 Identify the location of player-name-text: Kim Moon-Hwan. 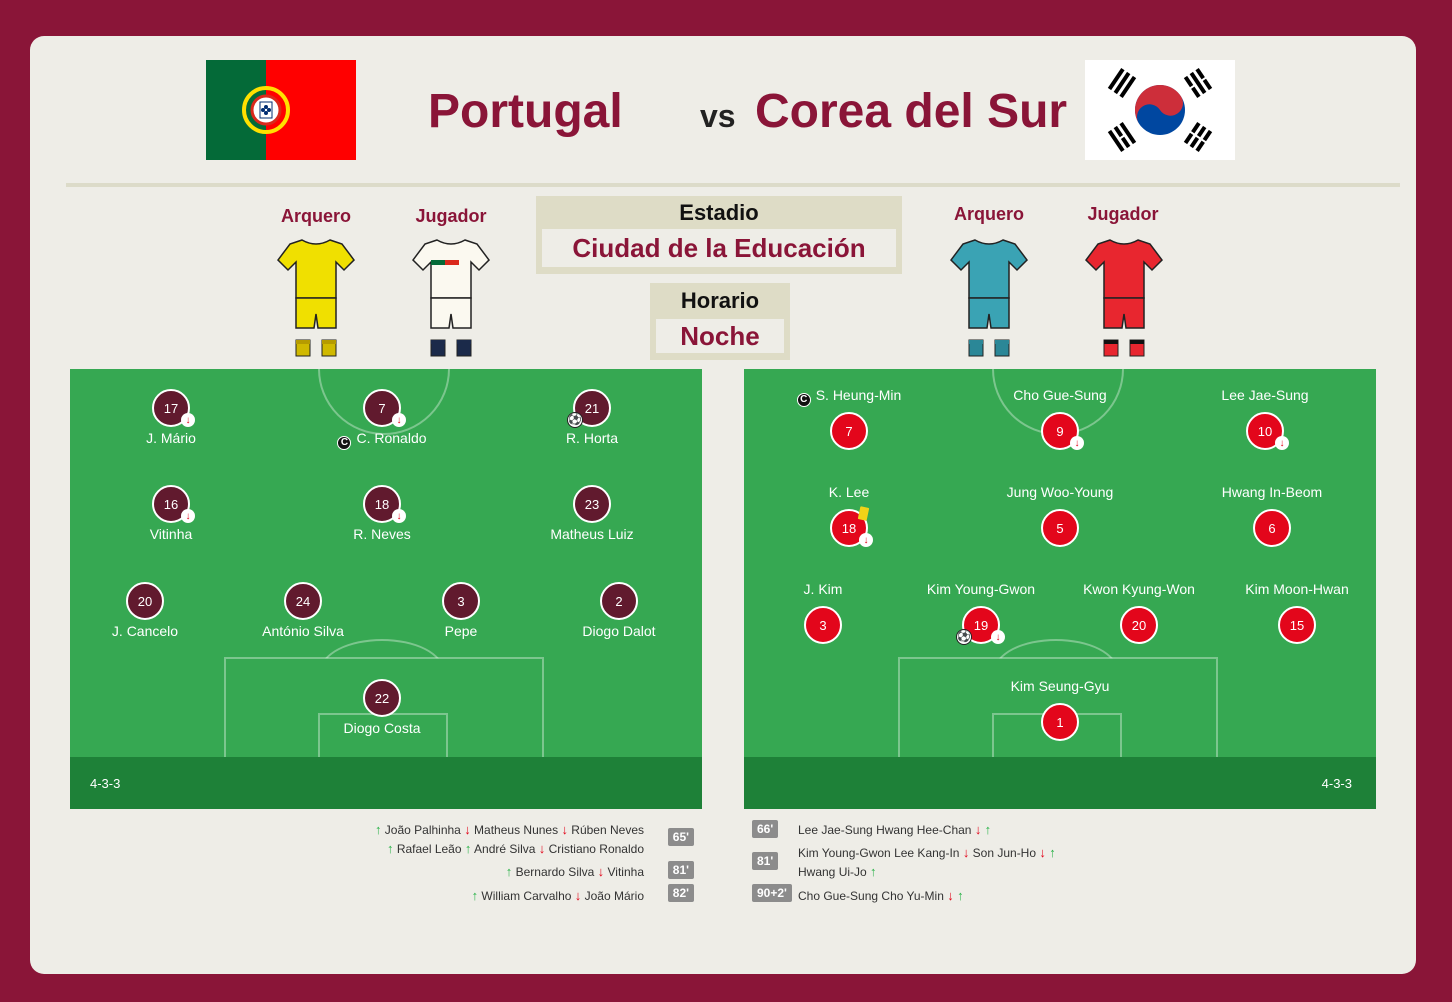
(1297, 589).